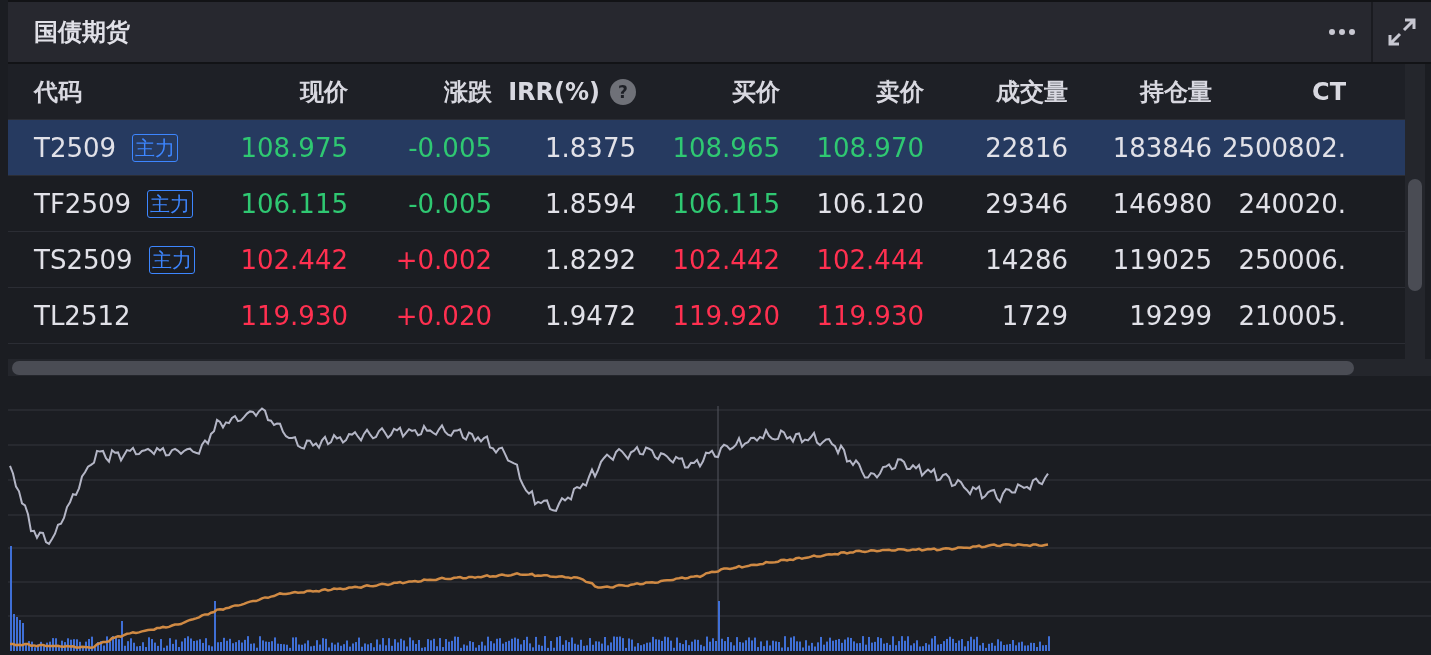  Describe the element at coordinates (900, 91) in the screenshot. I see `column-header: 卖价` at that location.